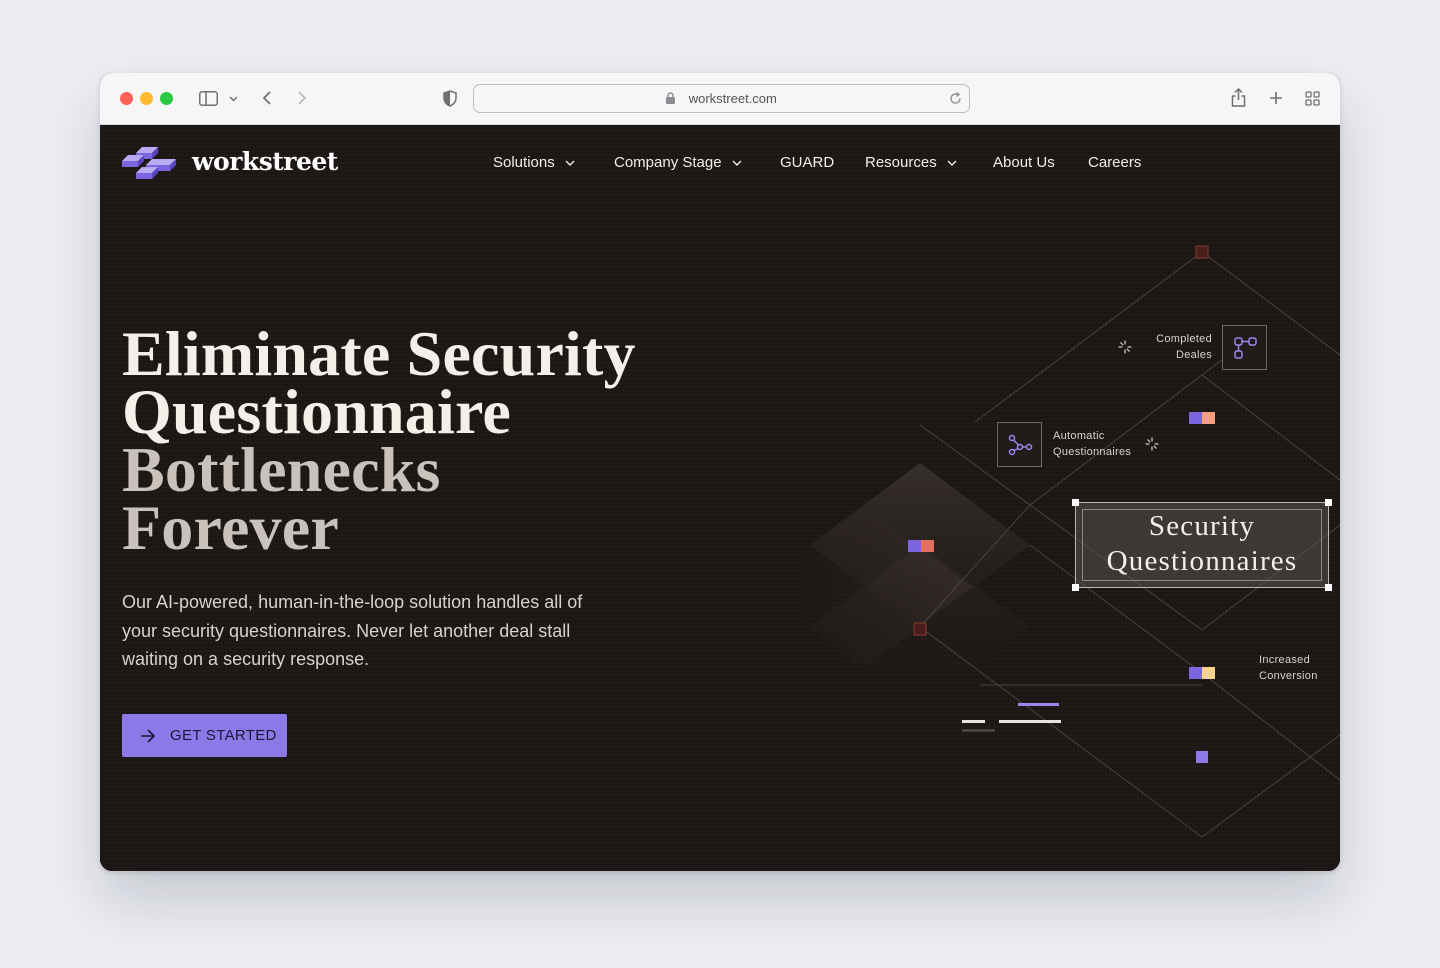  I want to click on nav-careers: Careers, so click(1114, 162).